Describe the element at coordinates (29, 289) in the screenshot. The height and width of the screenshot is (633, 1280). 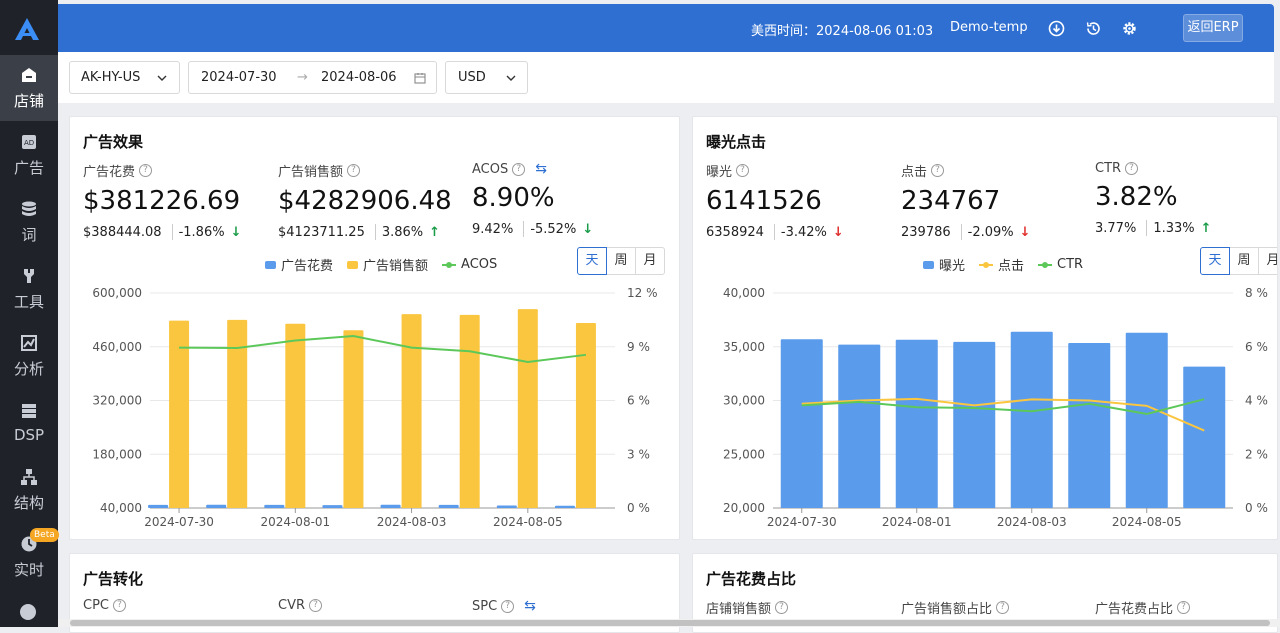
I see `sidebar-item-tools: 工具` at that location.